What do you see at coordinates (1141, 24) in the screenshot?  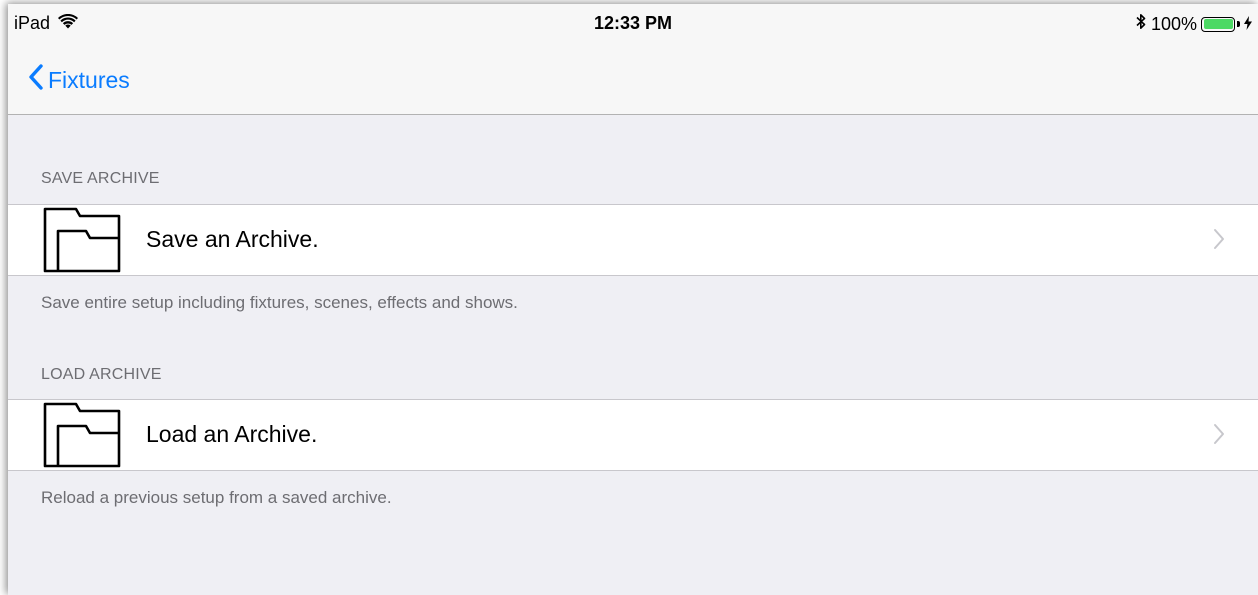 I see `bluetooth-icon` at bounding box center [1141, 24].